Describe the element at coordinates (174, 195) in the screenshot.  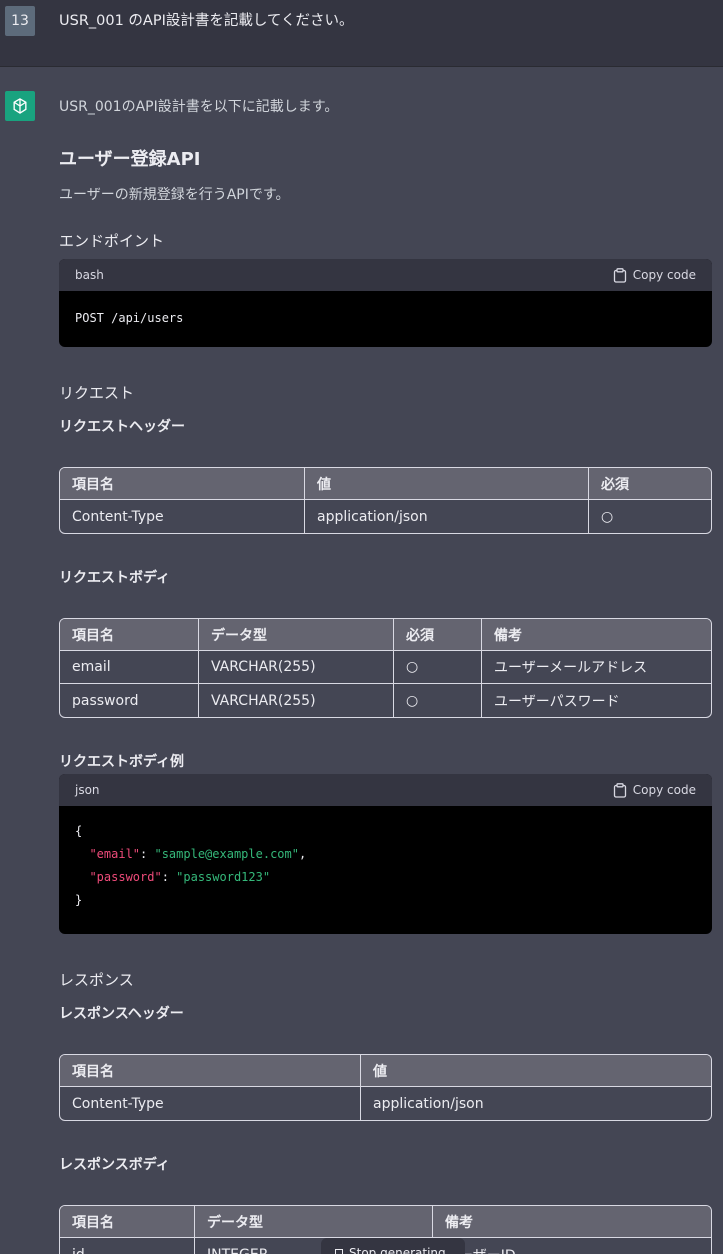
I see `api-description: ユーザーの新規登録を行うAPIです。` at that location.